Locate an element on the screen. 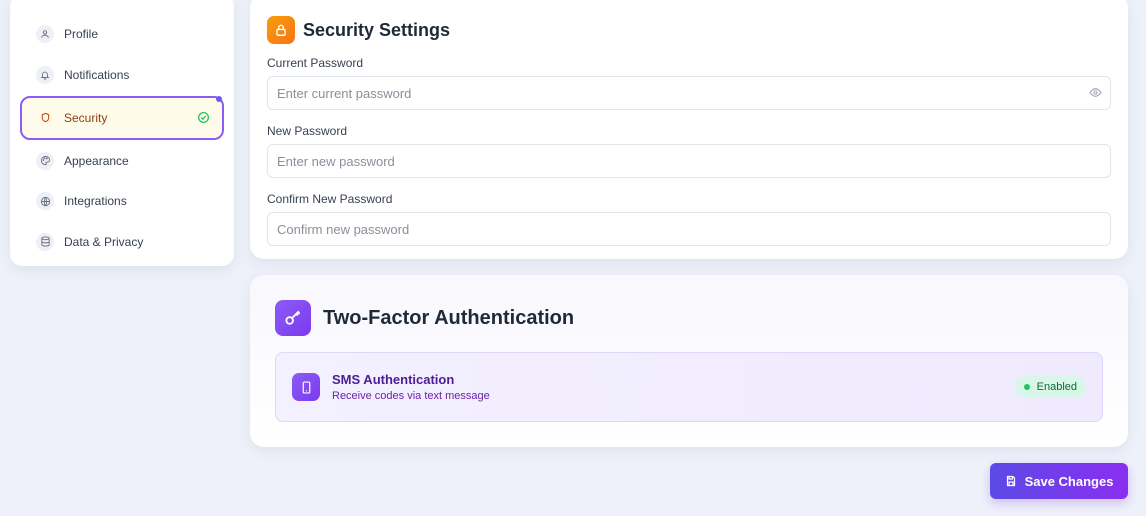 Image resolution: width=1146 pixels, height=516 pixels. save-icon is located at coordinates (1011, 481).